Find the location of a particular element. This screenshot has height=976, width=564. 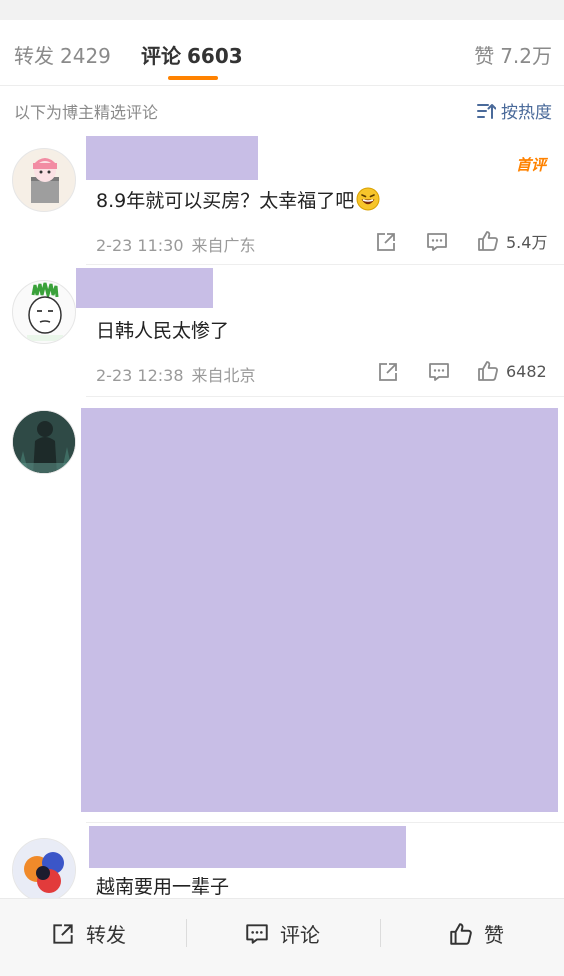

tab-comment-count: 6603 is located at coordinates (215, 56).